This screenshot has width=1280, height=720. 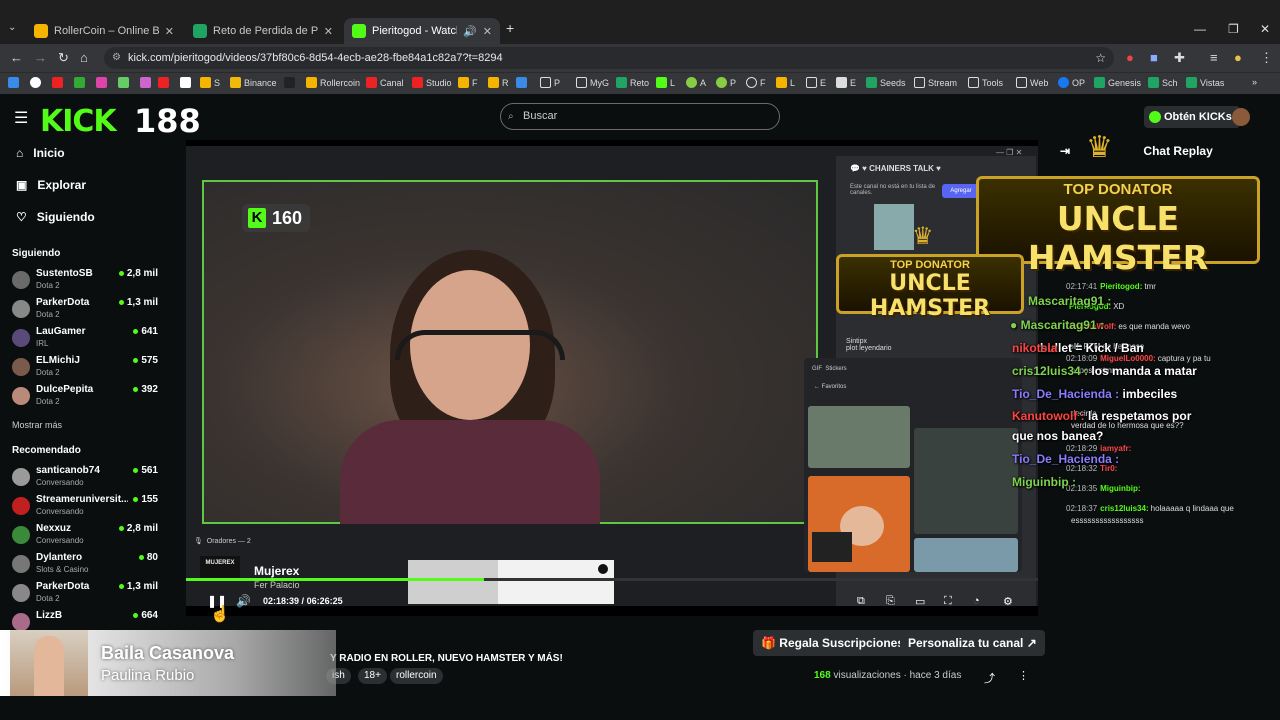 I want to click on more-options-icon: ⋮, so click(x=1023, y=675).